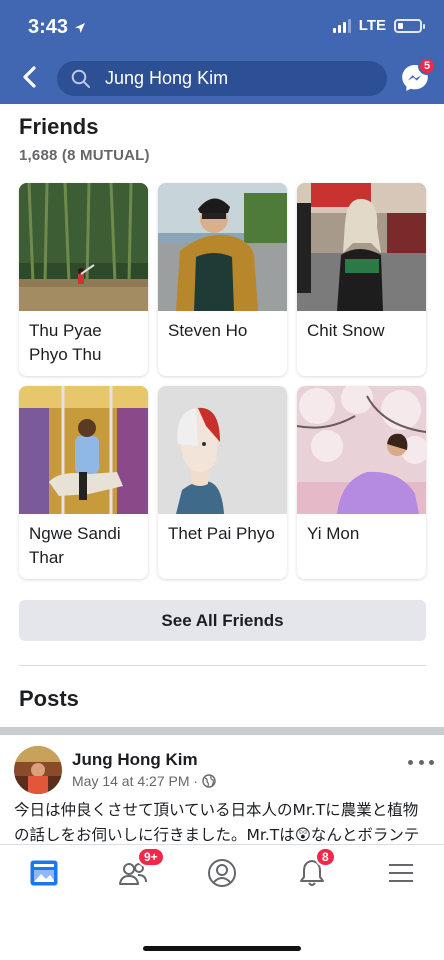 This screenshot has width=444, height=960. I want to click on search-icon, so click(80, 78).